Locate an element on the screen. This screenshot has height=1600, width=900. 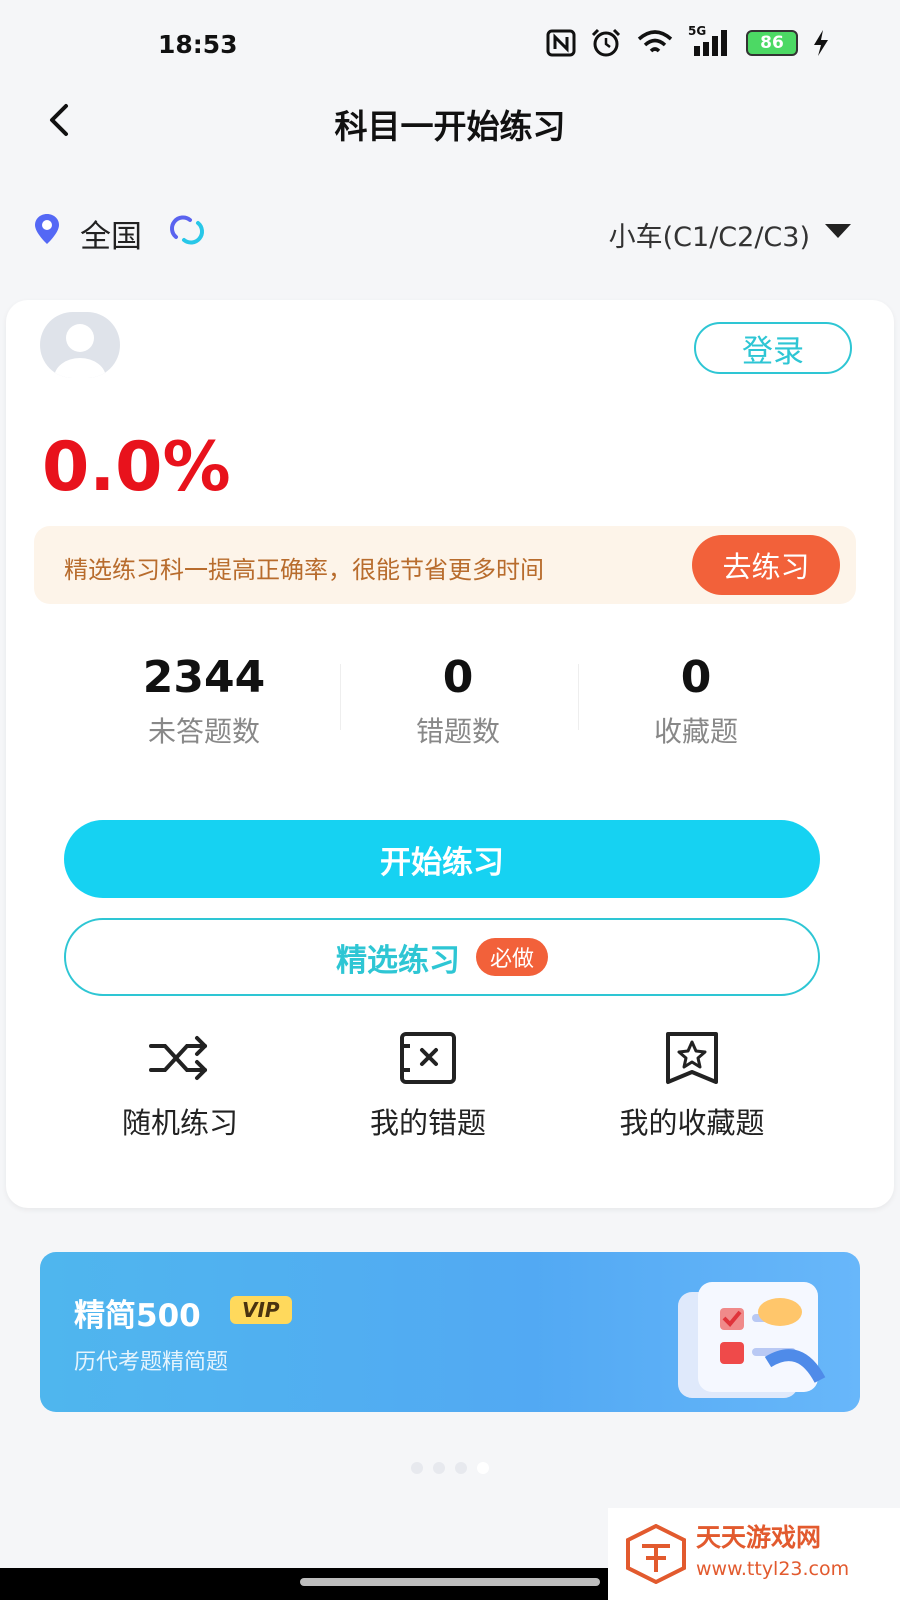
status-bar: 18:53 5G 86 is located at coordinates (450, 45).